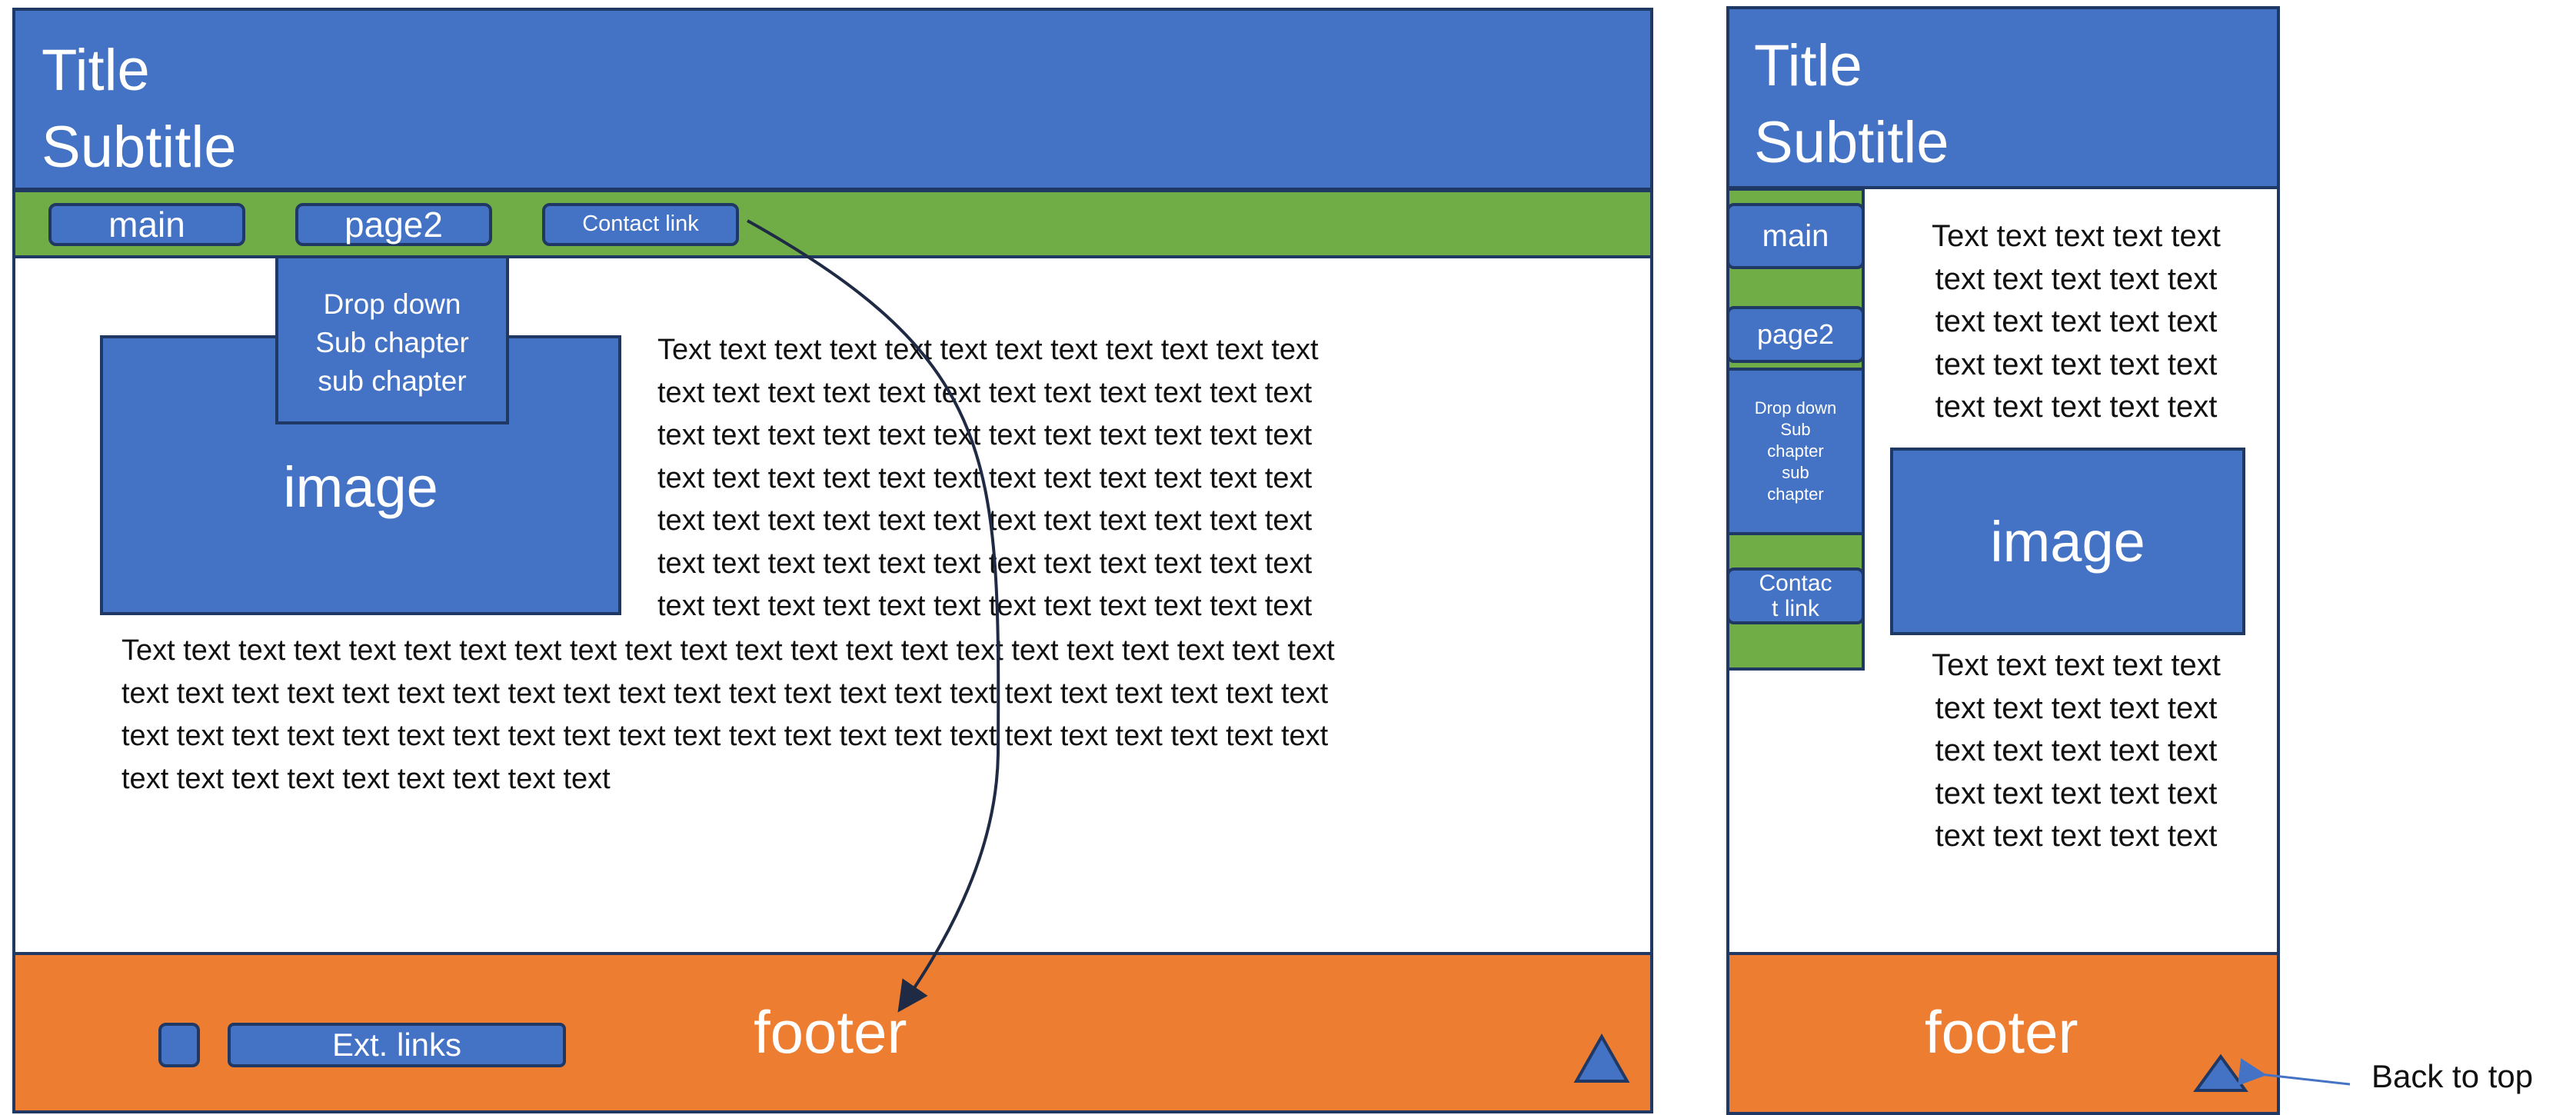  Describe the element at coordinates (2295, 1072) in the screenshot. I see `back-to-top-annotation-arrow` at that location.